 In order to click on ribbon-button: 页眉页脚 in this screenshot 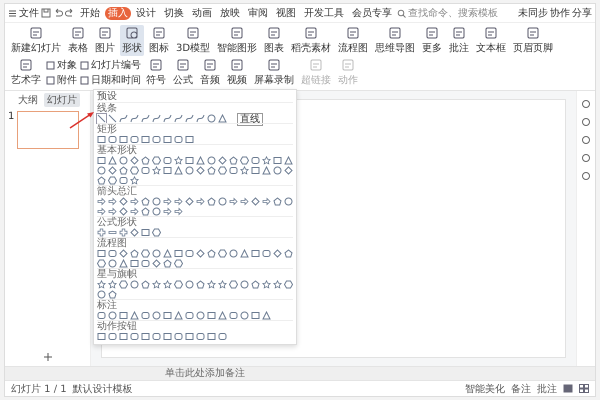, I will do `click(533, 40)`.